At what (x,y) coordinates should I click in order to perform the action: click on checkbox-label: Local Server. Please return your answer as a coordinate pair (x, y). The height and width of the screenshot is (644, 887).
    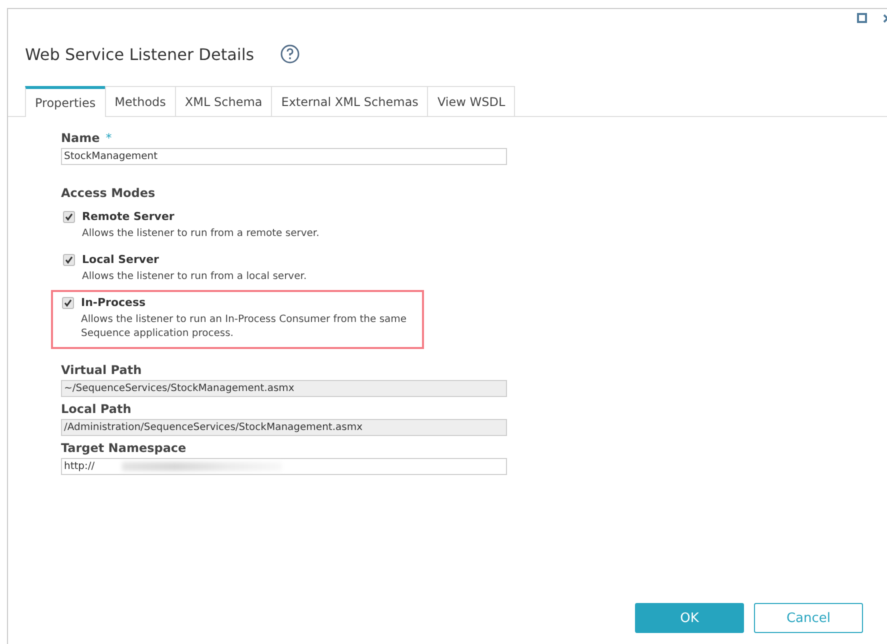
    Looking at the image, I should click on (120, 259).